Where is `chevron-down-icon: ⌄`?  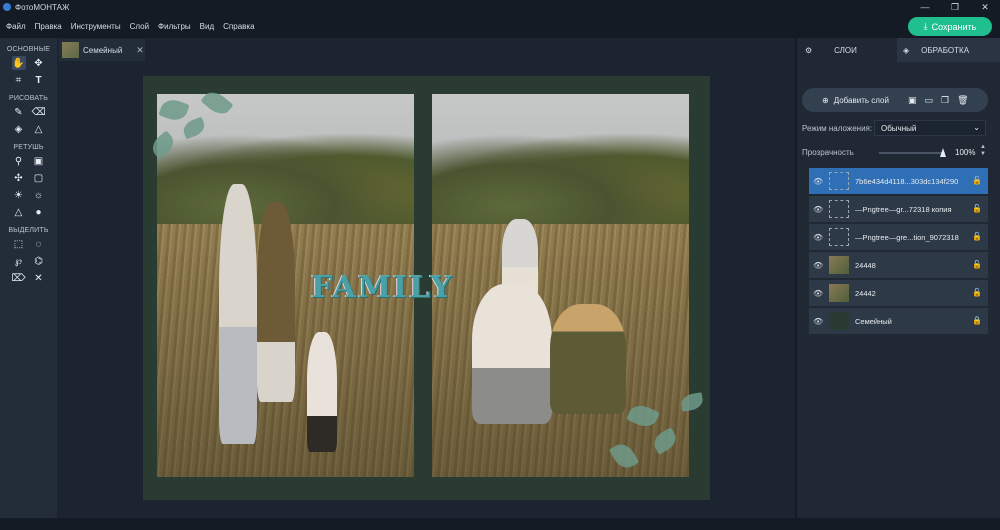
chevron-down-icon: ⌄ is located at coordinates (976, 127).